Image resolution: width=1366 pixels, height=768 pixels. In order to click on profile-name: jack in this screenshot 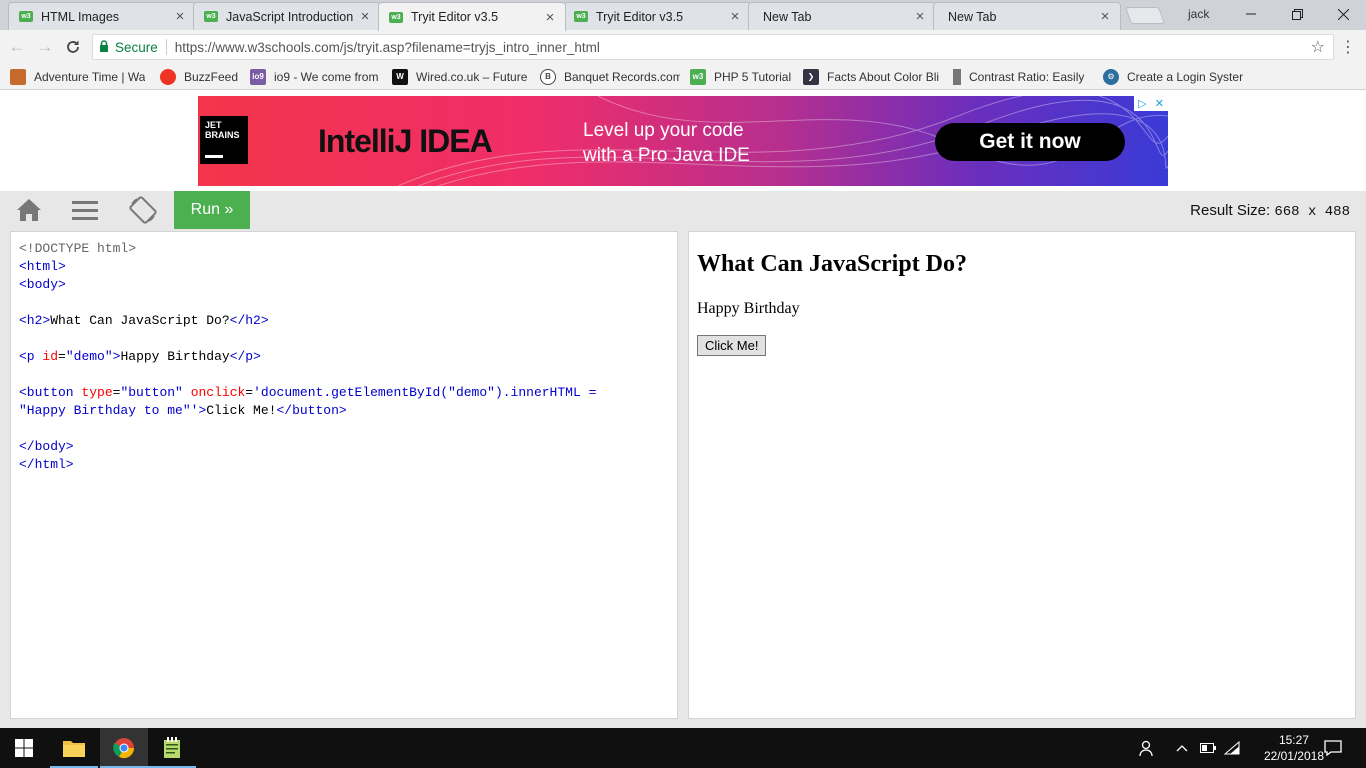, I will do `click(1198, 14)`.